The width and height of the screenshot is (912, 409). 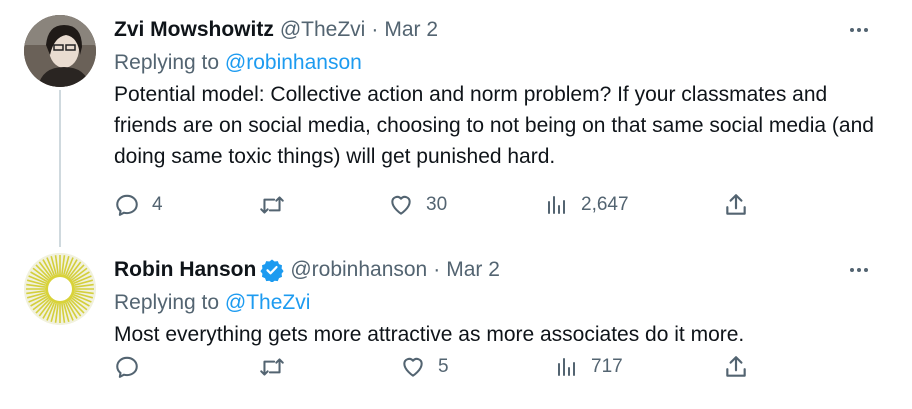 I want to click on like-count: 5, so click(x=443, y=366).